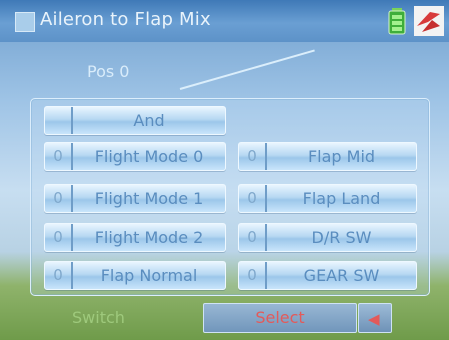  What do you see at coordinates (108, 71) in the screenshot?
I see `position-label: Pos 0` at bounding box center [108, 71].